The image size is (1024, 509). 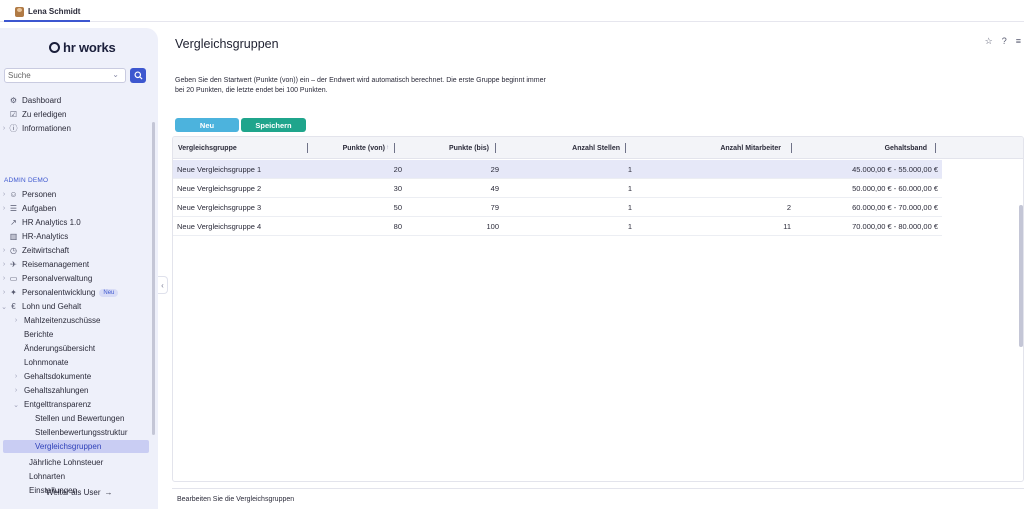 What do you see at coordinates (13, 194) in the screenshot?
I see `people-icon: ☺` at bounding box center [13, 194].